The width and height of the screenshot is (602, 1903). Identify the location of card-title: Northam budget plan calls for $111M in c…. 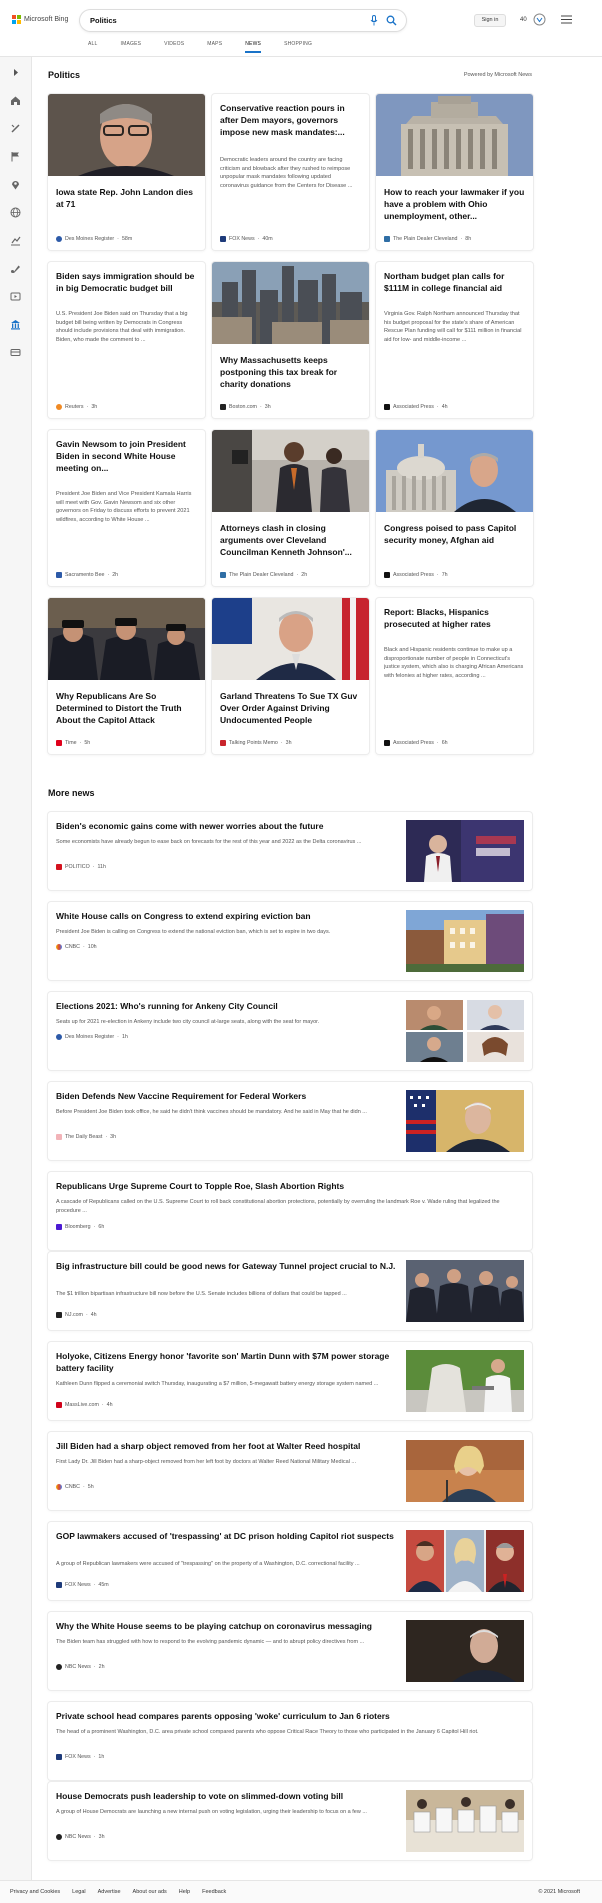
(454, 282).